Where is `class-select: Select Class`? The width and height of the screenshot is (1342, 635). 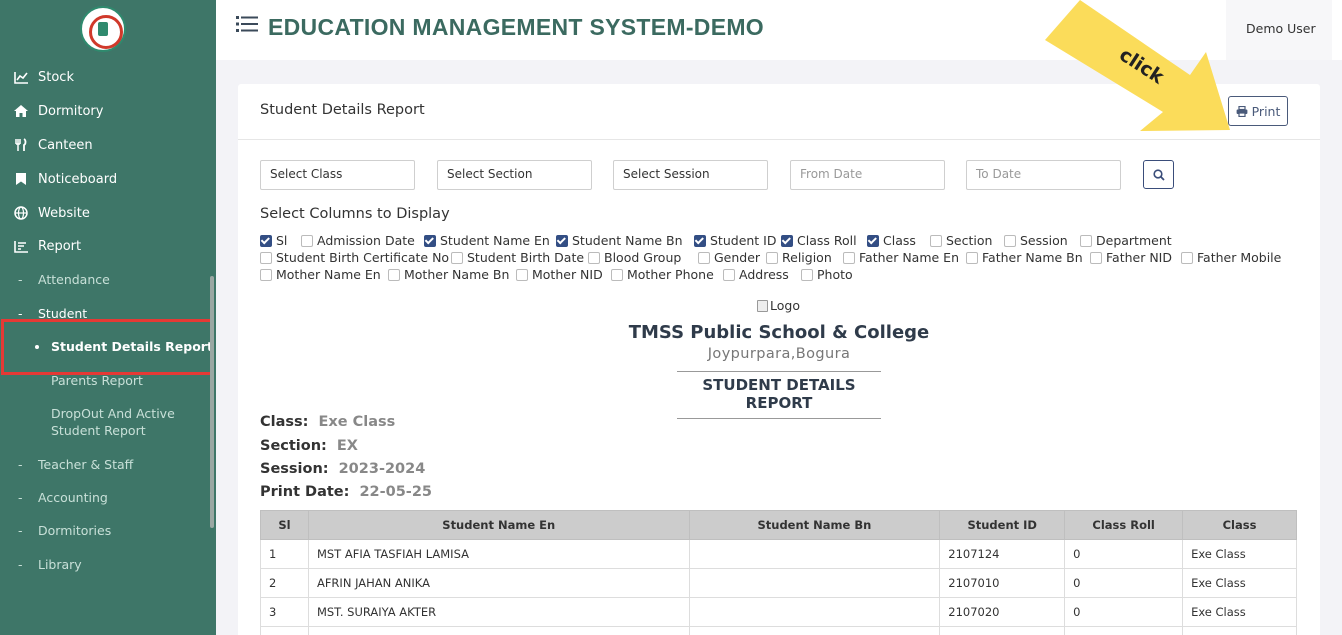
class-select: Select Class is located at coordinates (337, 175).